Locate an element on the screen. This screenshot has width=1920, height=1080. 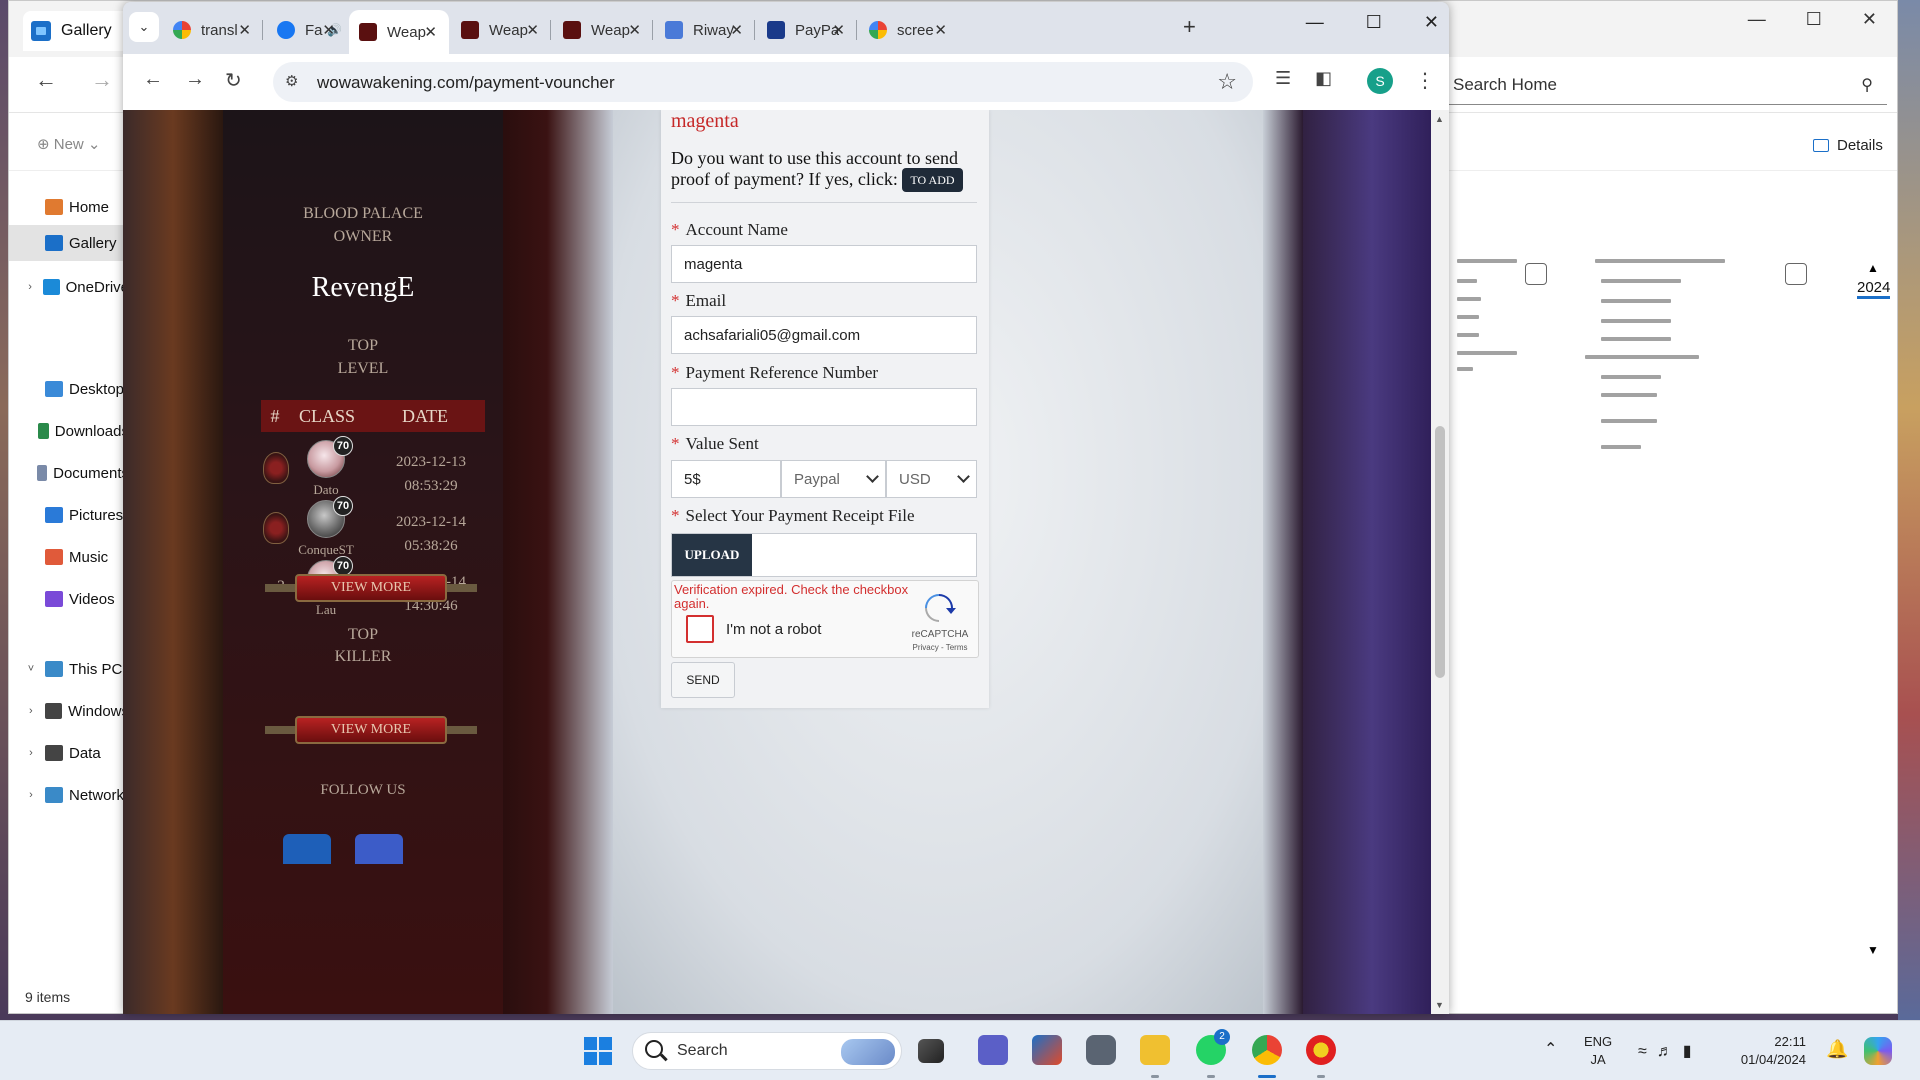
sidebar-item-gallery: Gallery is located at coordinates (69, 243).